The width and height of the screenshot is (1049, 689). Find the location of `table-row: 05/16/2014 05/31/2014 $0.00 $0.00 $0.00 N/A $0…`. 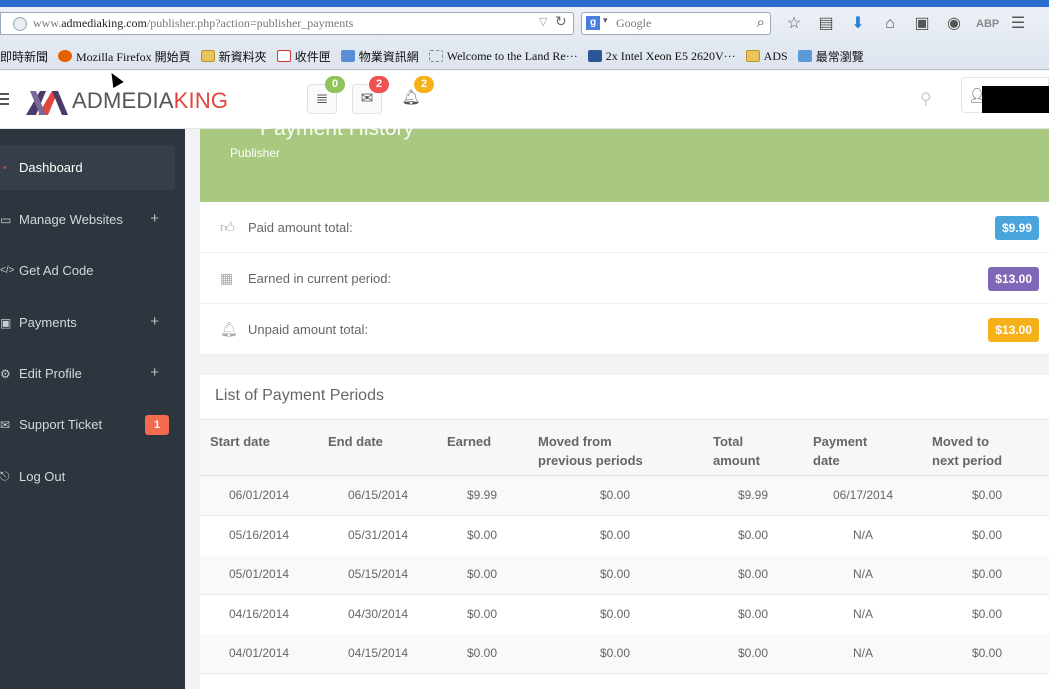

table-row: 05/16/2014 05/31/2014 $0.00 $0.00 $0.00 N/A $0… is located at coordinates (624, 536).